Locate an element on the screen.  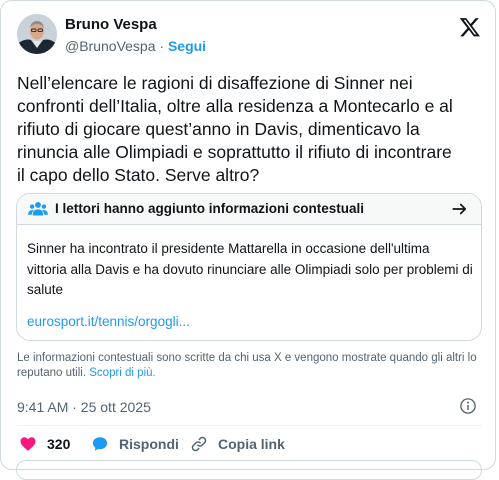
learn-more-link: Scopri di più. is located at coordinates (122, 373).